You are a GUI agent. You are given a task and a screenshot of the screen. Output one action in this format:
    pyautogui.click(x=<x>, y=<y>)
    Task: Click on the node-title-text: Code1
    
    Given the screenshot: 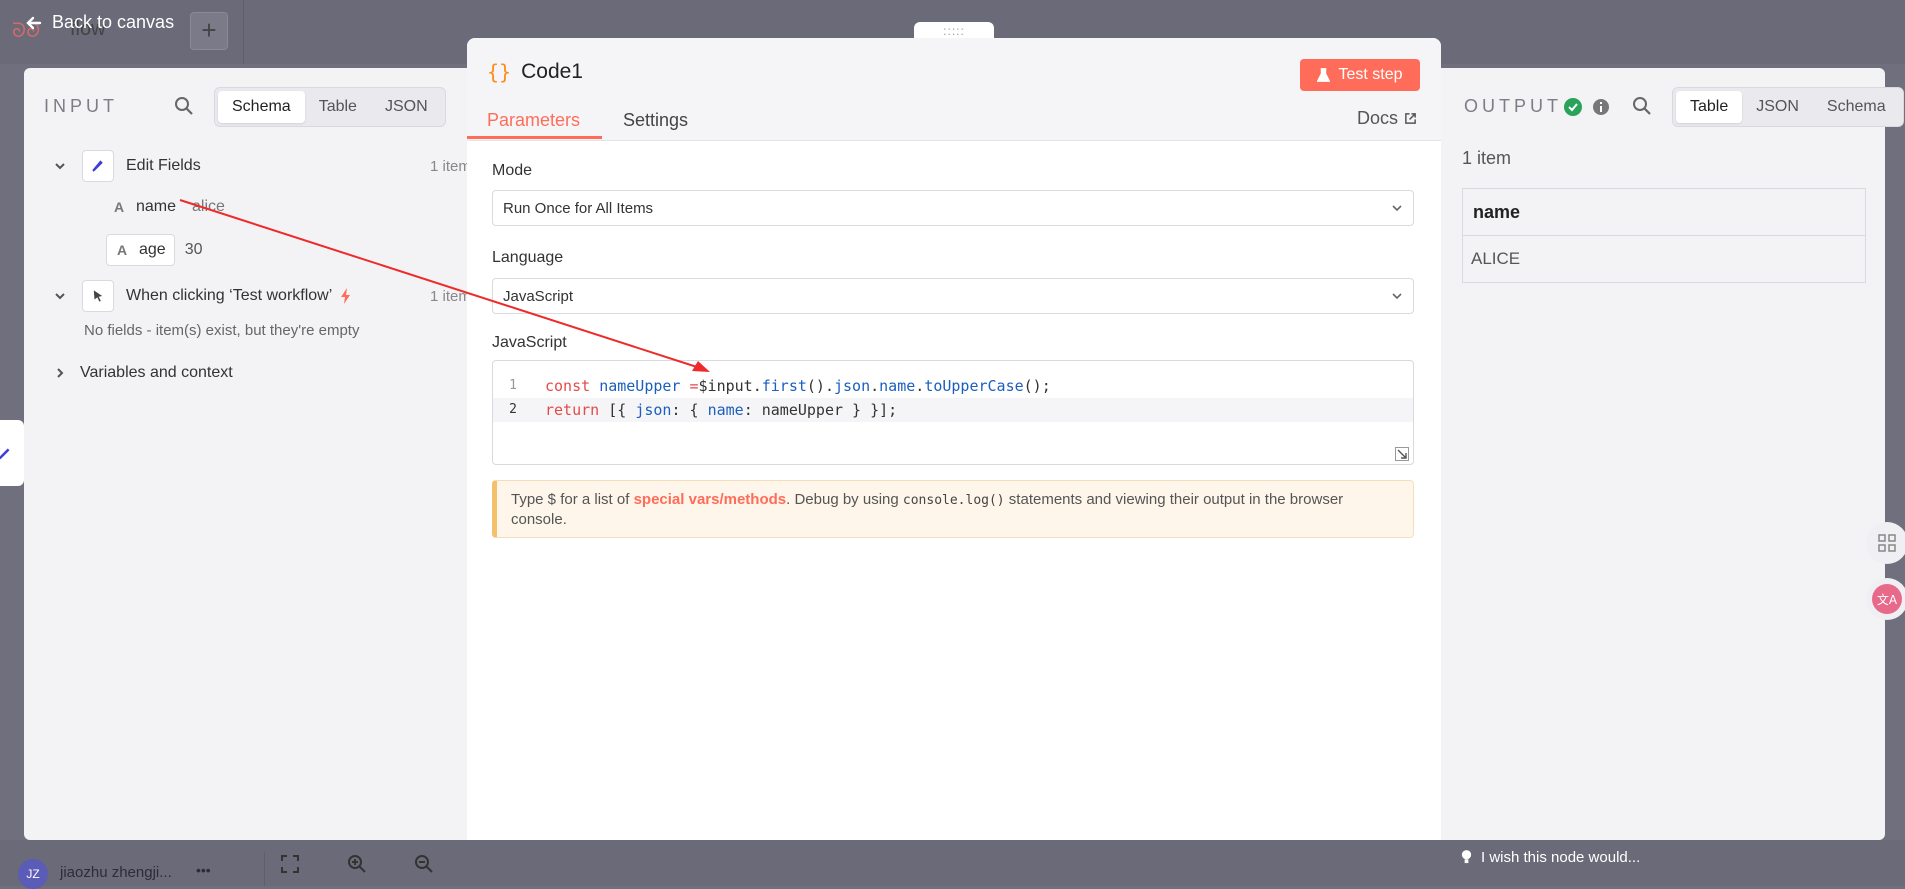 What is the action you would take?
    pyautogui.click(x=552, y=72)
    